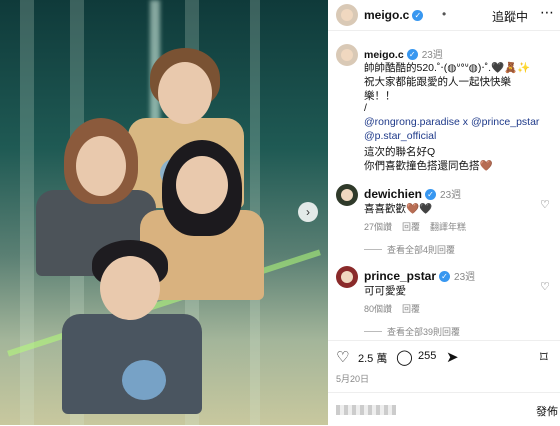  What do you see at coordinates (452, 357) in the screenshot?
I see `send-icon: ➤` at bounding box center [452, 357].